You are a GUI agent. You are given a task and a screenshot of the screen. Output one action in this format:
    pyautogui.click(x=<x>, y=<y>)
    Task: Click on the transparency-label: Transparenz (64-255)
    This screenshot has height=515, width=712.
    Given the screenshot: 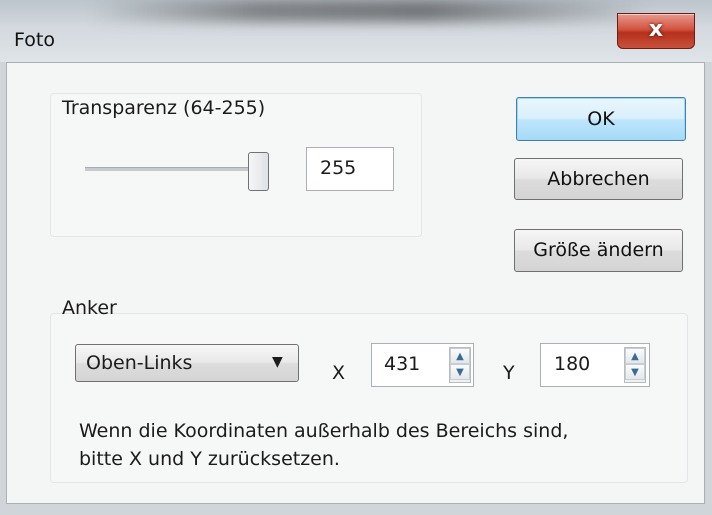 What is the action you would take?
    pyautogui.click(x=164, y=108)
    